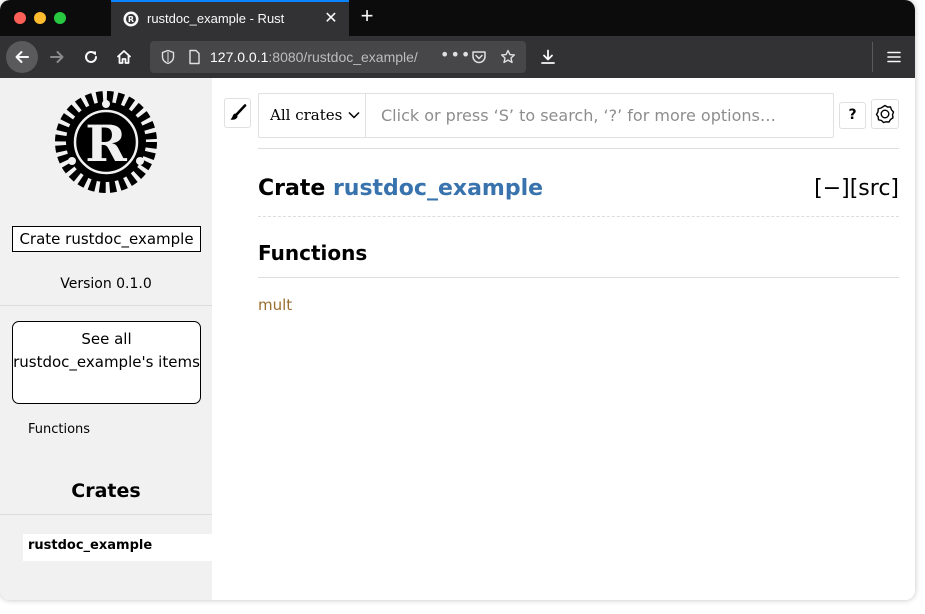  I want to click on sidebar-item-crate: rustdoc_example, so click(117, 547).